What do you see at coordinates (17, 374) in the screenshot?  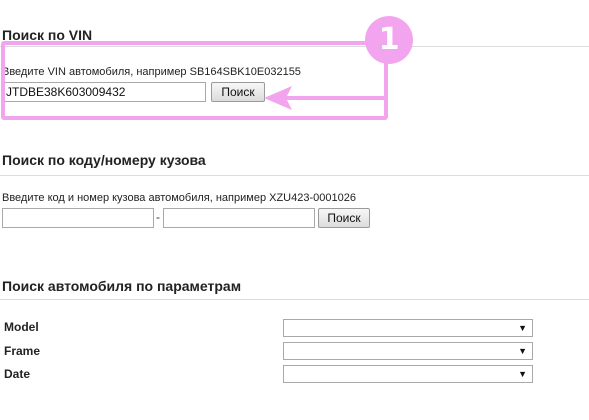 I see `param-label-date: Date` at bounding box center [17, 374].